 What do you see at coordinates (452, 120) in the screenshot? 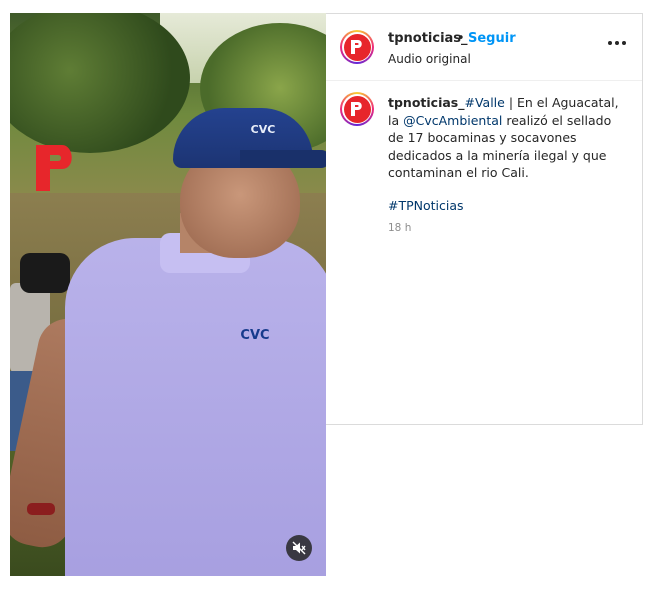
I see `mention-cvcambiental: @CvcAmbiental` at bounding box center [452, 120].